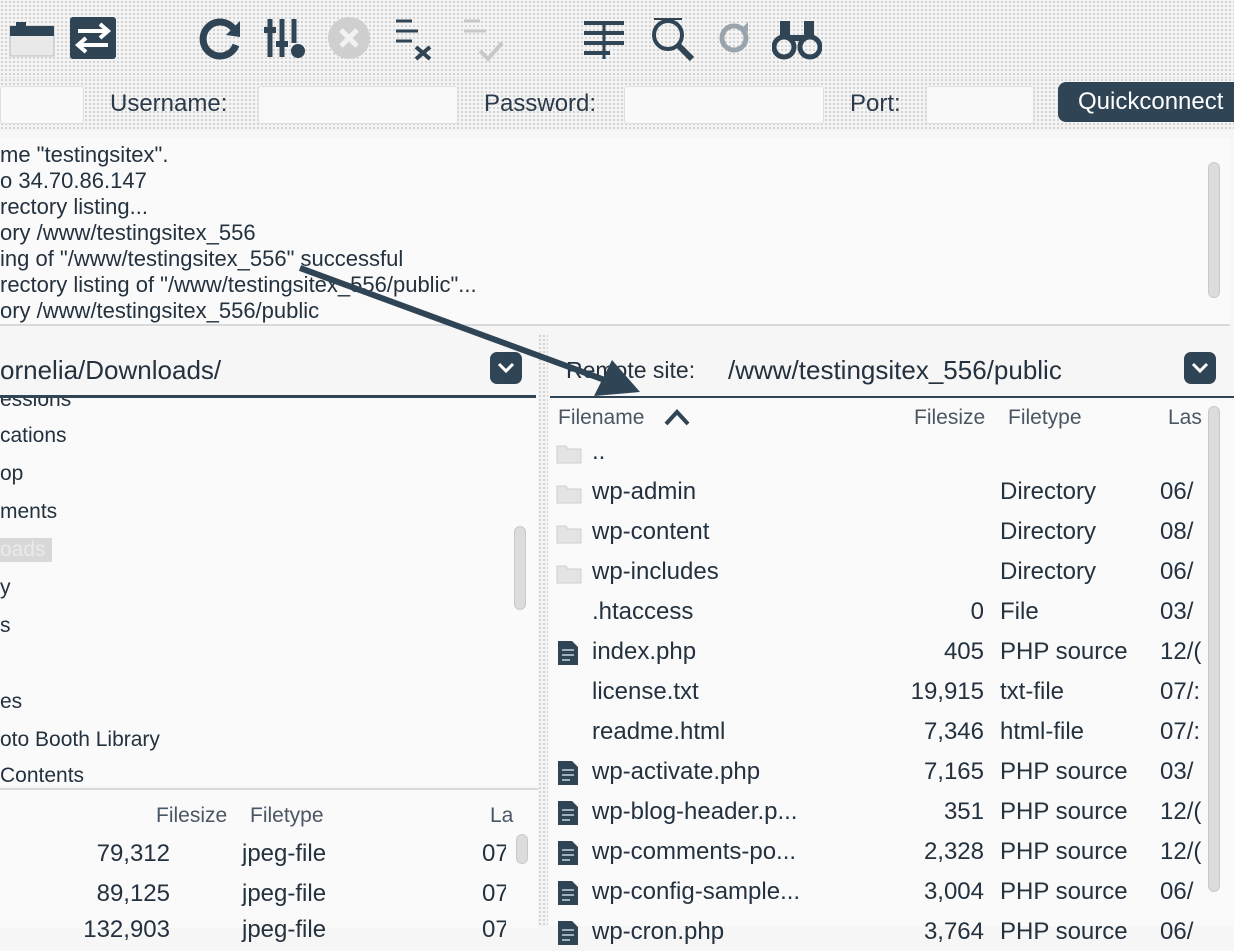  What do you see at coordinates (1185, 418) in the screenshot?
I see `remote-col-last: Las` at bounding box center [1185, 418].